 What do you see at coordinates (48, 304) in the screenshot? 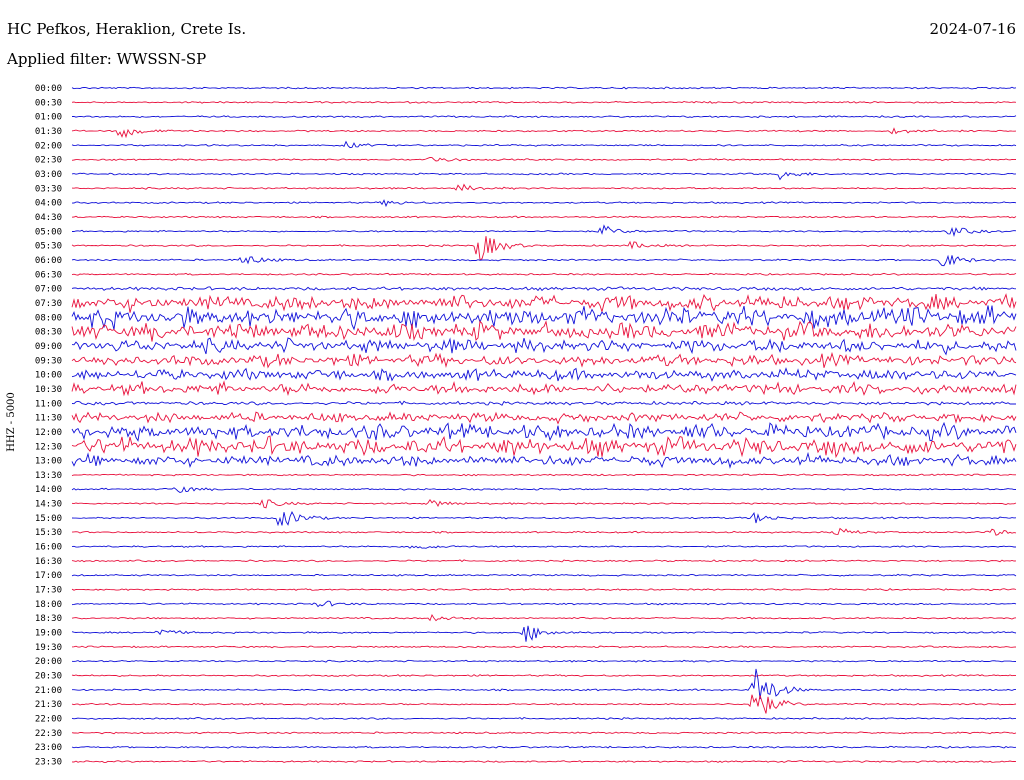
I see `row-time-label: 07:30` at bounding box center [48, 304].